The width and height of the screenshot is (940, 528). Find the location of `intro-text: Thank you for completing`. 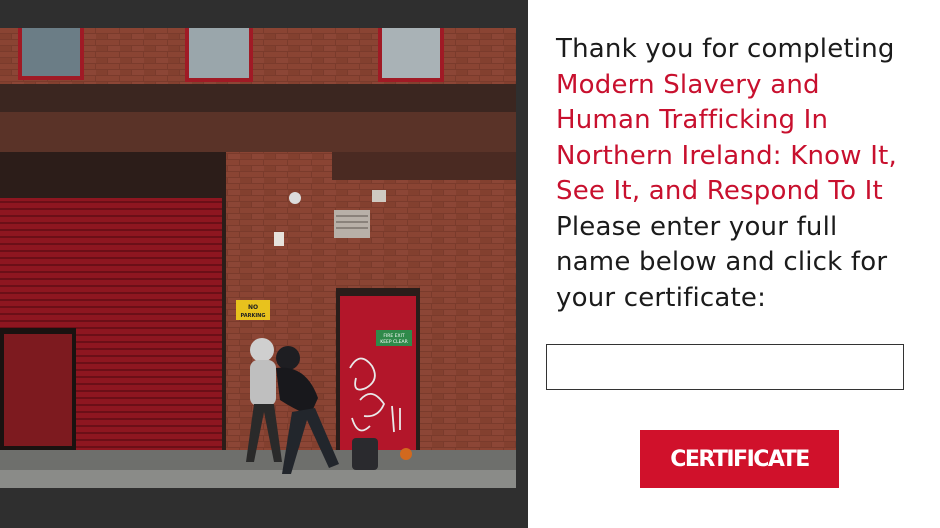

intro-text: Thank you for completing is located at coordinates (725, 49).